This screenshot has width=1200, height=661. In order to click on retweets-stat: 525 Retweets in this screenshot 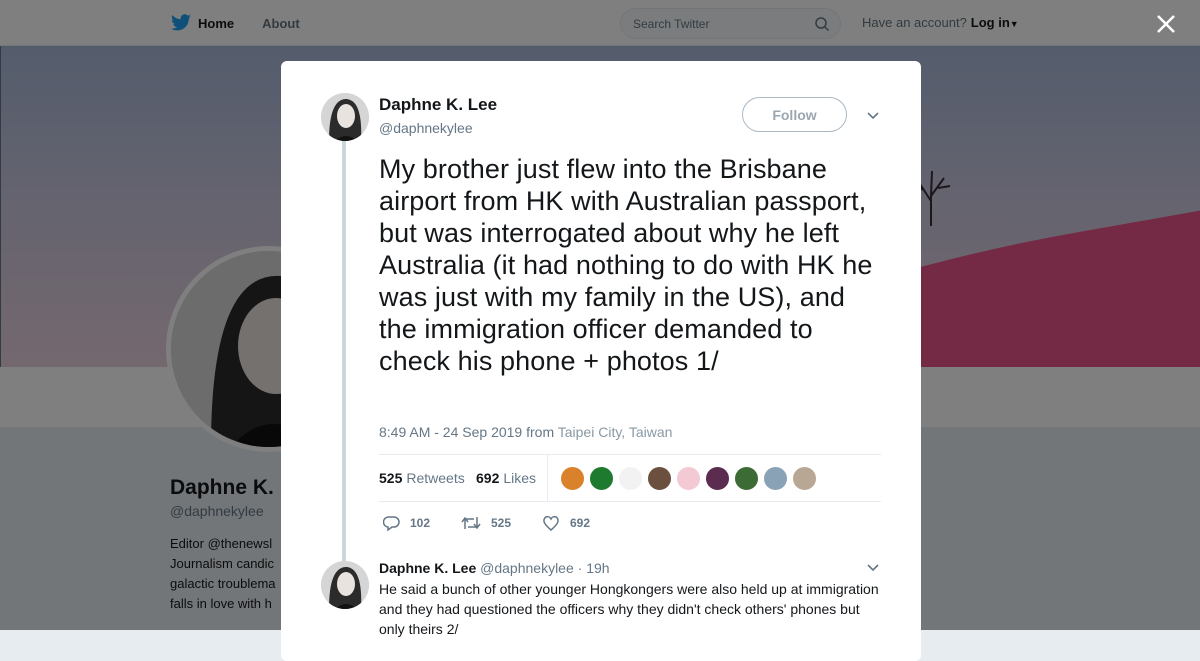, I will do `click(422, 478)`.